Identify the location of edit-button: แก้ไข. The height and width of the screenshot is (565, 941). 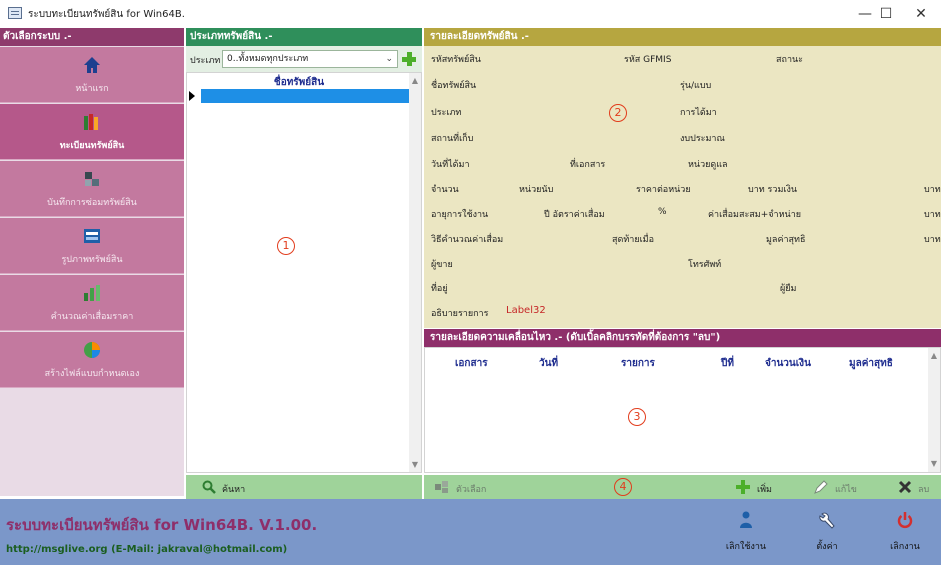
(839, 487).